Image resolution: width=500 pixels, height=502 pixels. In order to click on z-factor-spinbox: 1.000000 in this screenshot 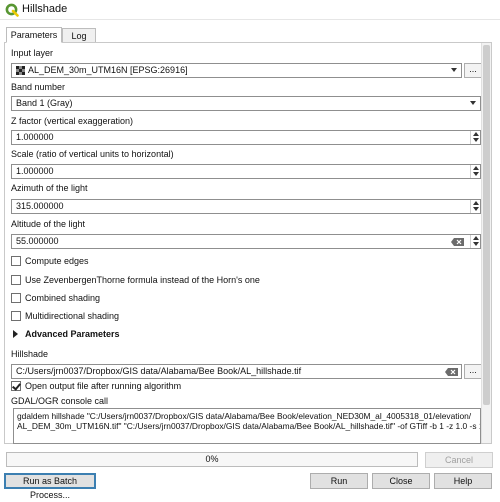, I will do `click(246, 137)`.